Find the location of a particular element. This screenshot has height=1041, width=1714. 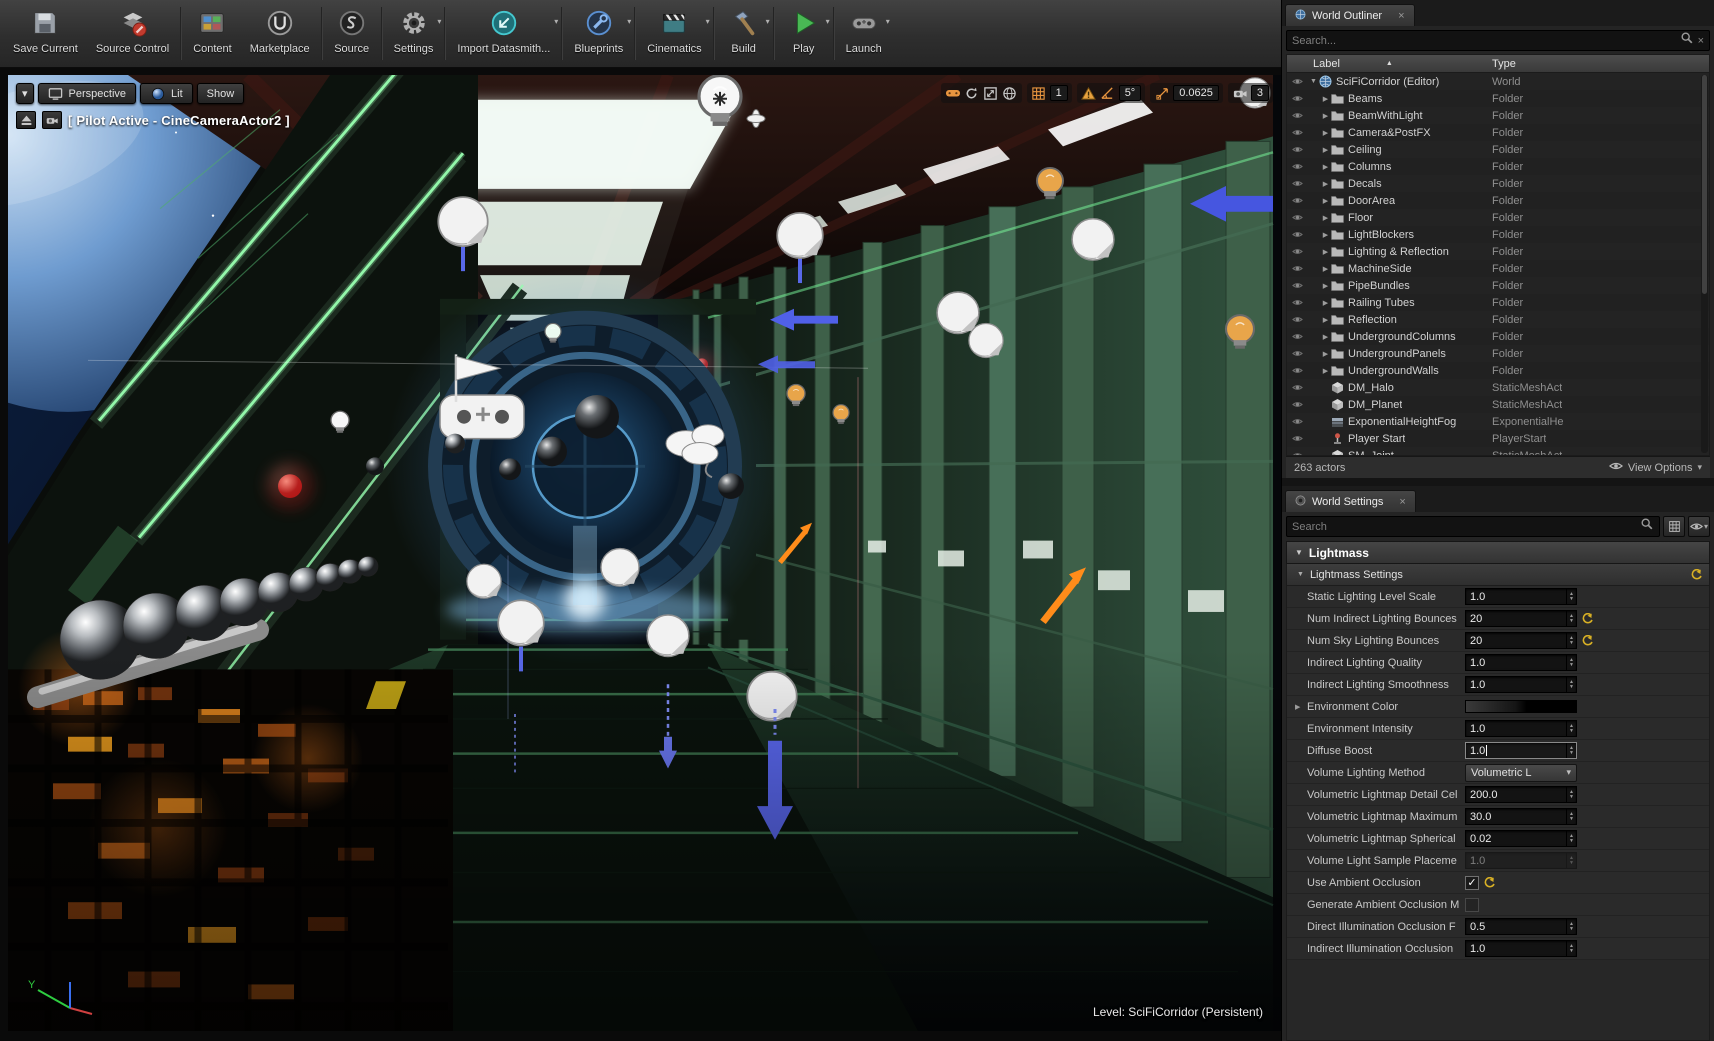

outliner-row: ▶ Lighting & Reflection Folder is located at coordinates (1498, 251).